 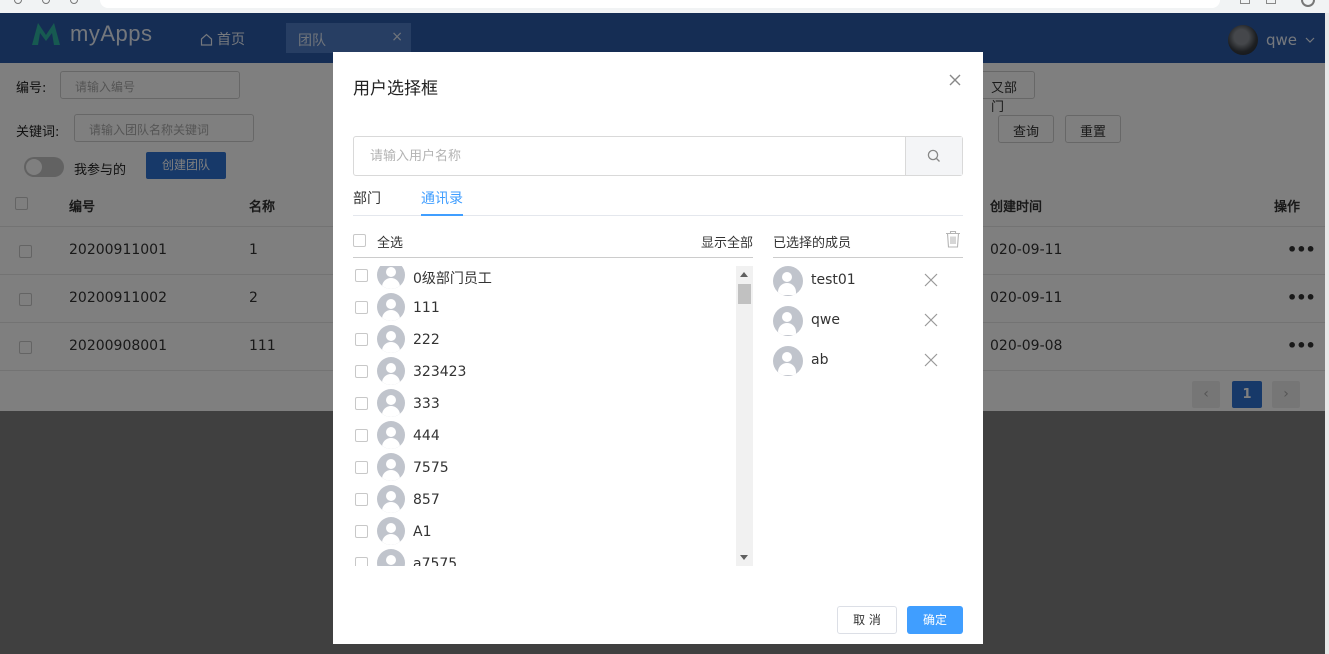 What do you see at coordinates (953, 239) in the screenshot?
I see `trash-icon` at bounding box center [953, 239].